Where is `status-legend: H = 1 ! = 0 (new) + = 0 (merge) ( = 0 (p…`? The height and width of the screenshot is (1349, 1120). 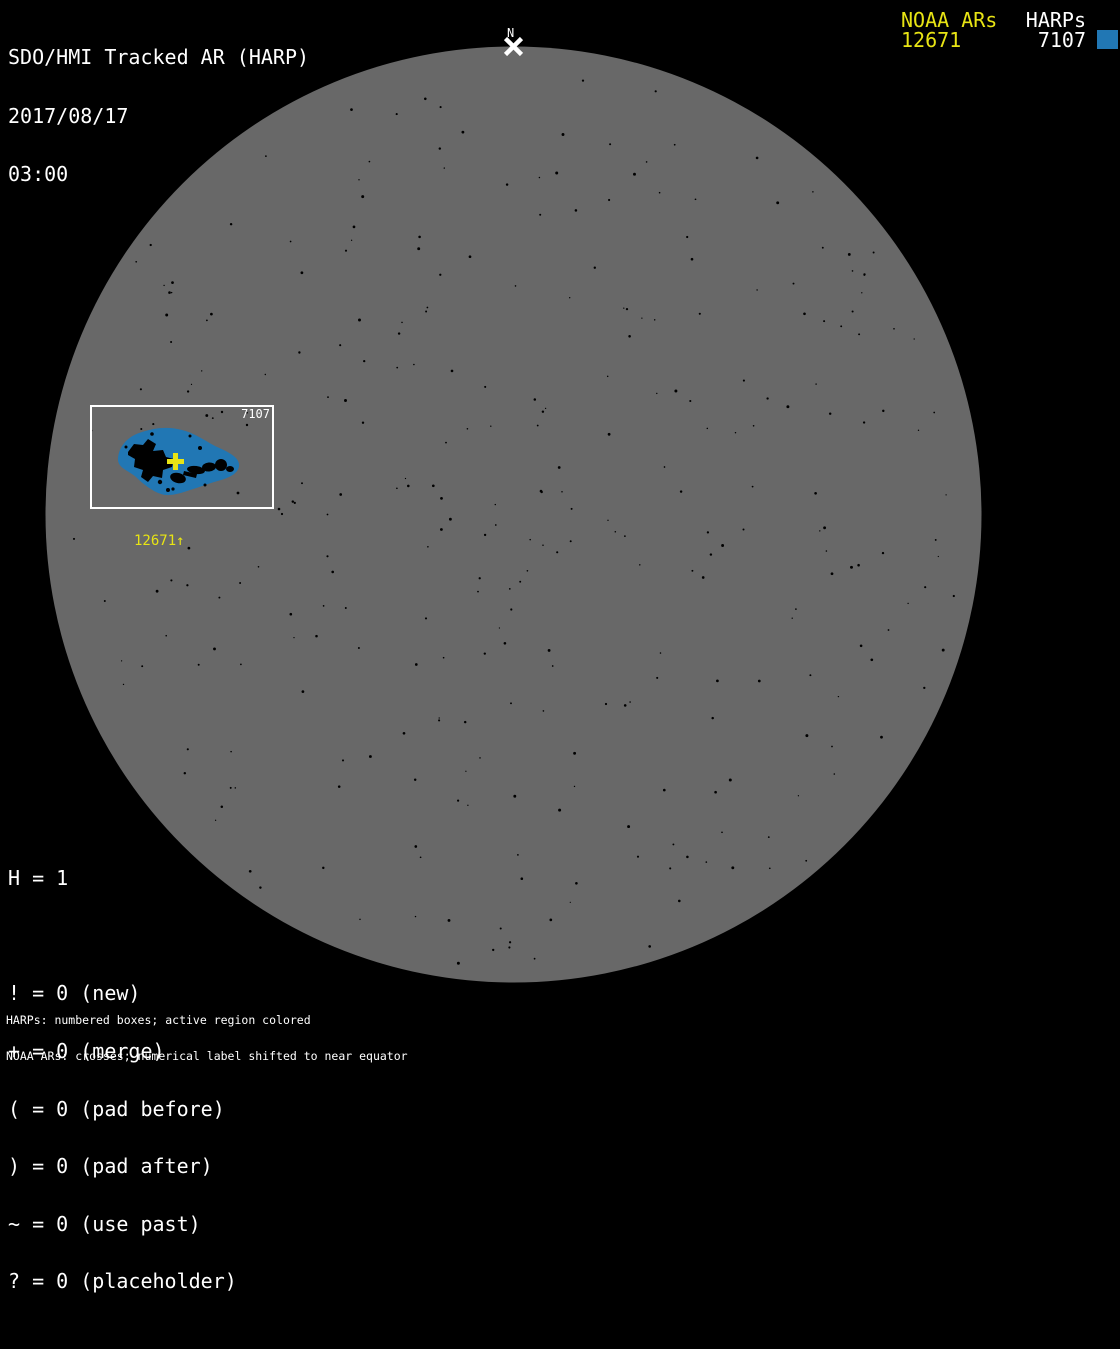
status-legend: H = 1 ! = 0 (new) + = 0 (merge) ( = 0 (p… is located at coordinates (122, 1090).